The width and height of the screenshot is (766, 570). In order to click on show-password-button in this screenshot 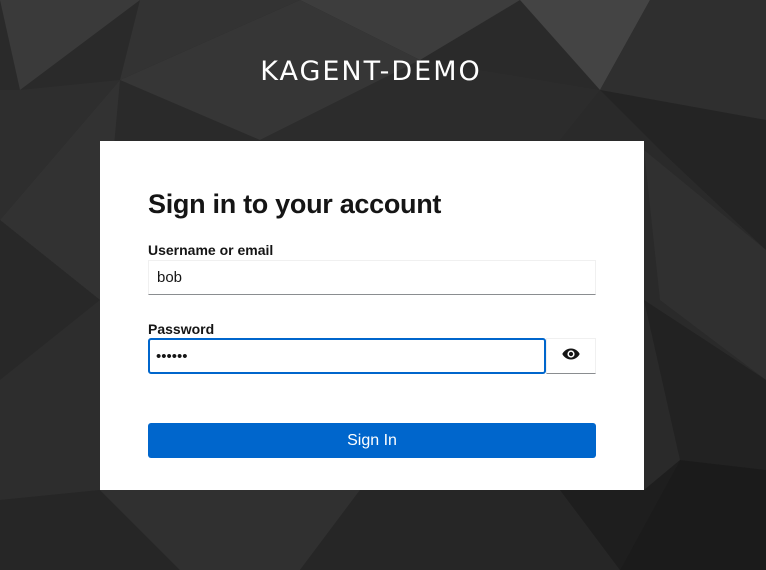, I will do `click(571, 356)`.